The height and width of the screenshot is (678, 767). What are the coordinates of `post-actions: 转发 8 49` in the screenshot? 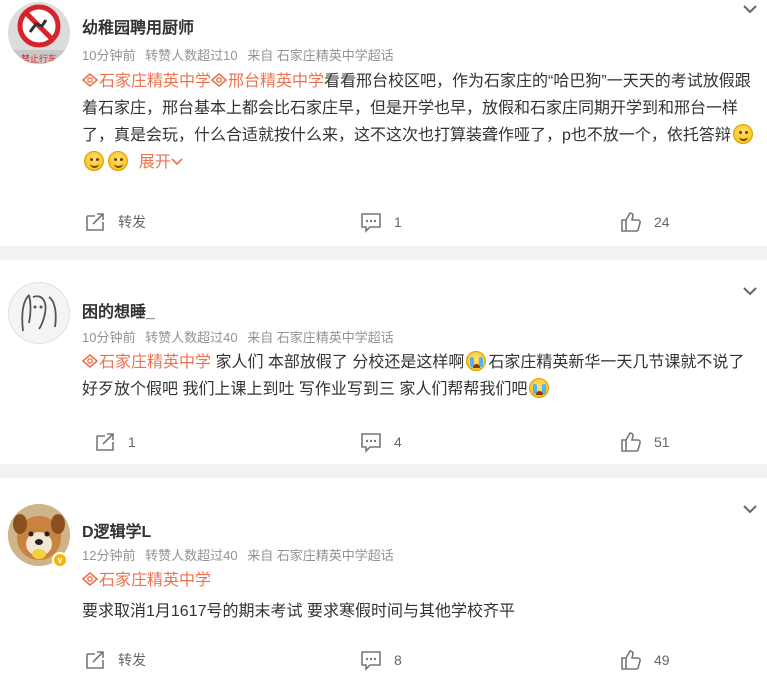 It's located at (383, 660).